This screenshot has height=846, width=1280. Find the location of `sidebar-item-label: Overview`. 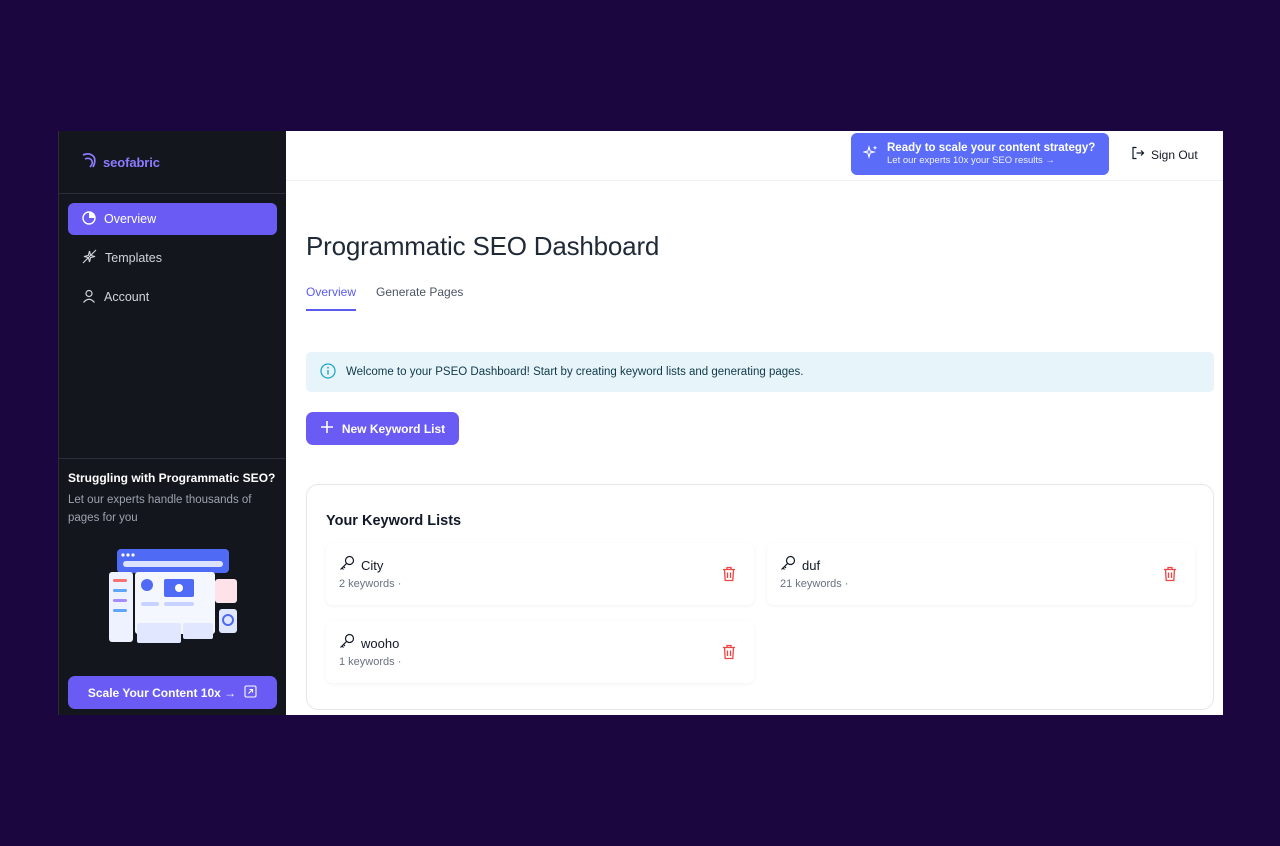

sidebar-item-label: Overview is located at coordinates (130, 219).